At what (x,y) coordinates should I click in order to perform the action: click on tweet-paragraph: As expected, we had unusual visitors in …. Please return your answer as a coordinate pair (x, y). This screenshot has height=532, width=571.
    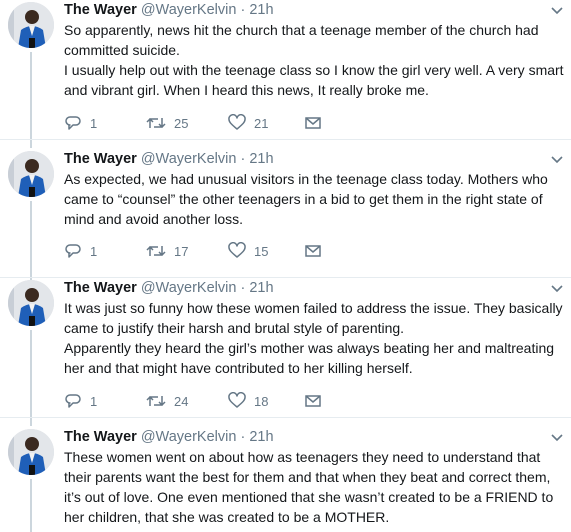
    Looking at the image, I should click on (306, 199).